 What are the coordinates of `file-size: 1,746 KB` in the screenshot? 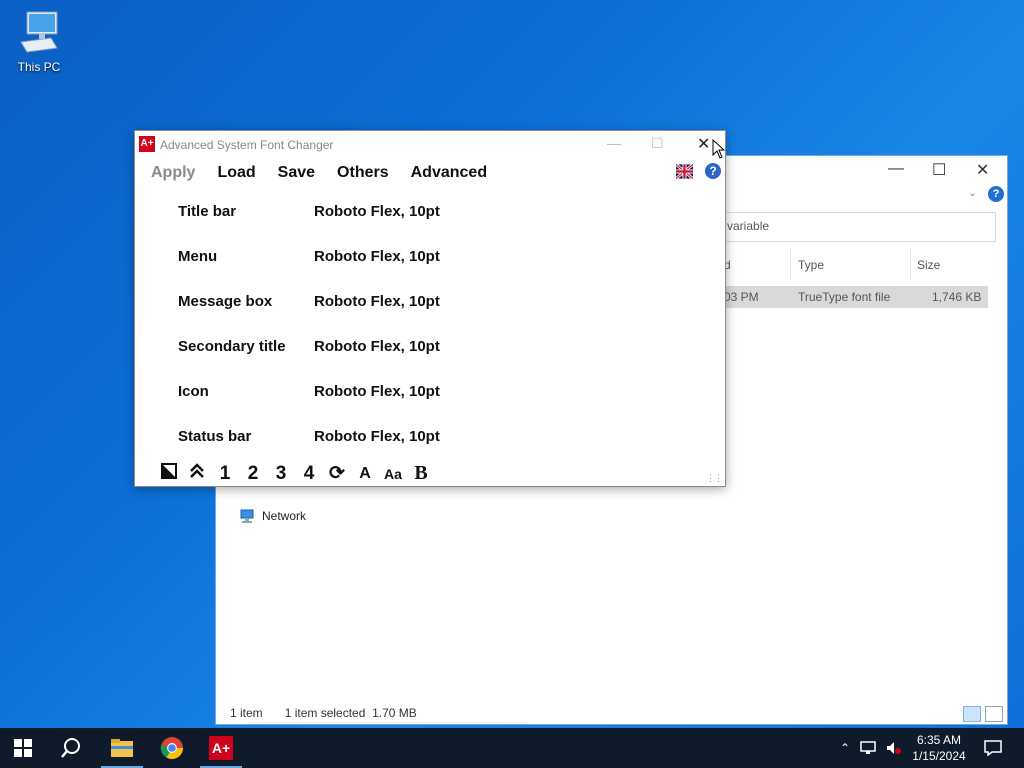 It's located at (957, 297).